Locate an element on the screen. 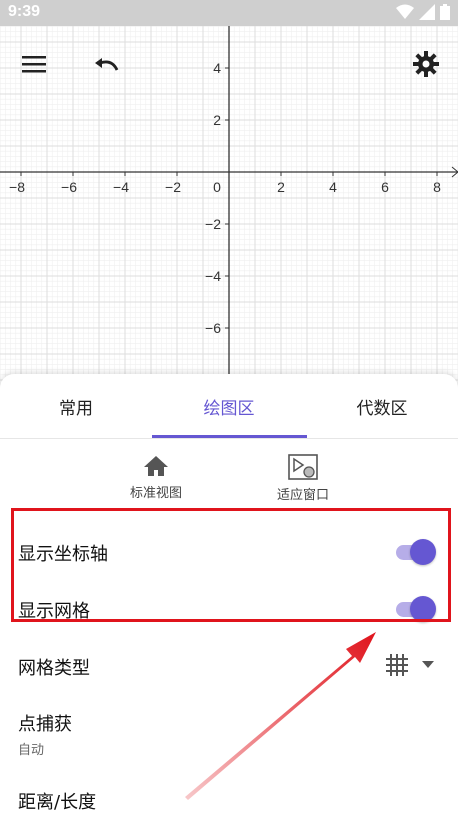 The height and width of the screenshot is (820, 458). status-bar: 9:39 is located at coordinates (229, 13).